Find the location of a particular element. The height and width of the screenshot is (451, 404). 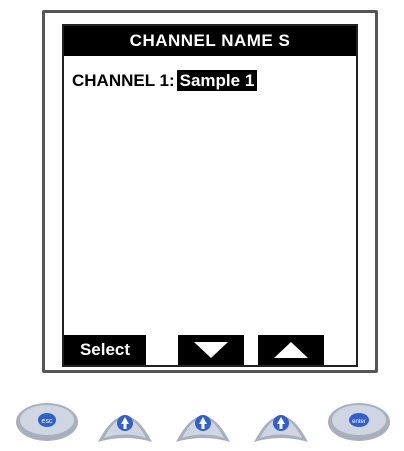

esc-hardware-button: esc is located at coordinates (47, 421).